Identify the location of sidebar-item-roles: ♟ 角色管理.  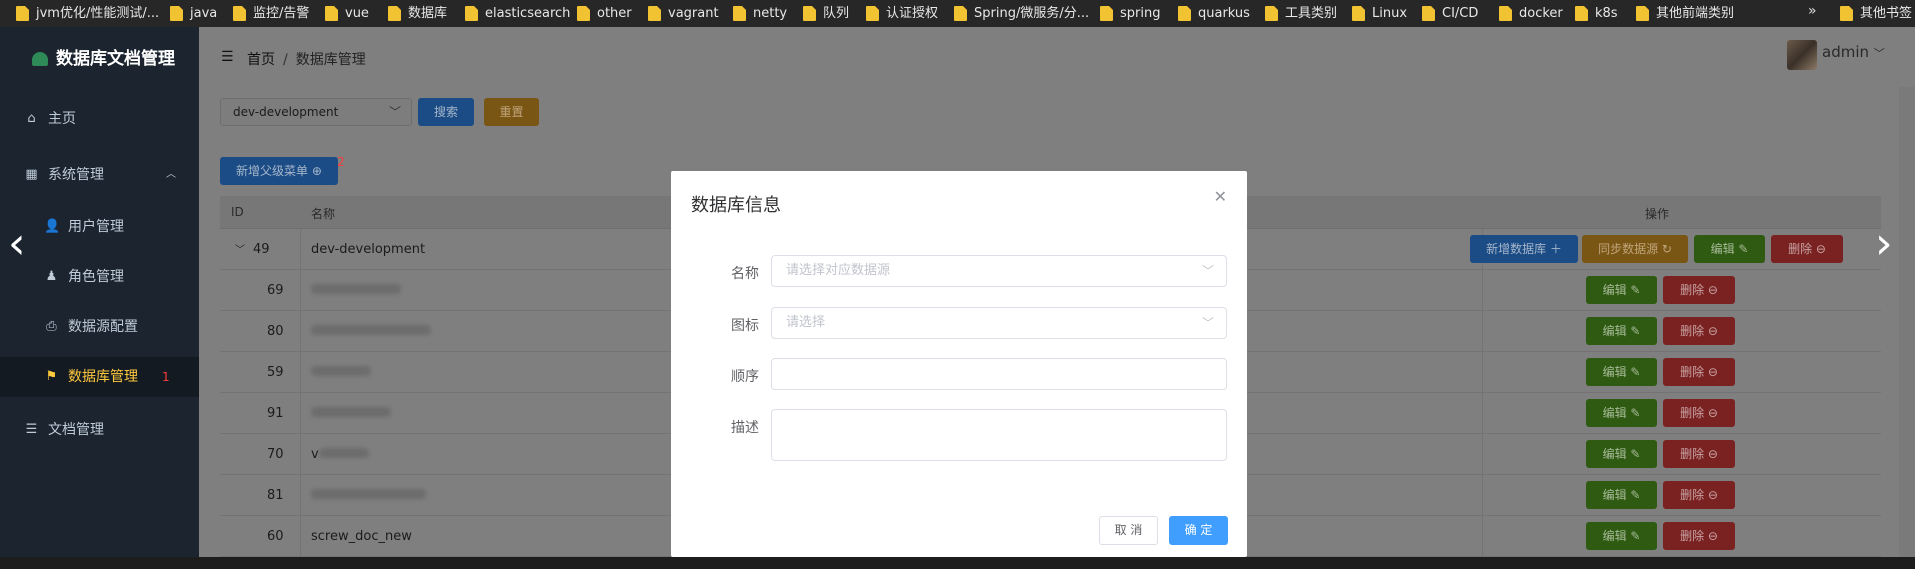
(99, 277).